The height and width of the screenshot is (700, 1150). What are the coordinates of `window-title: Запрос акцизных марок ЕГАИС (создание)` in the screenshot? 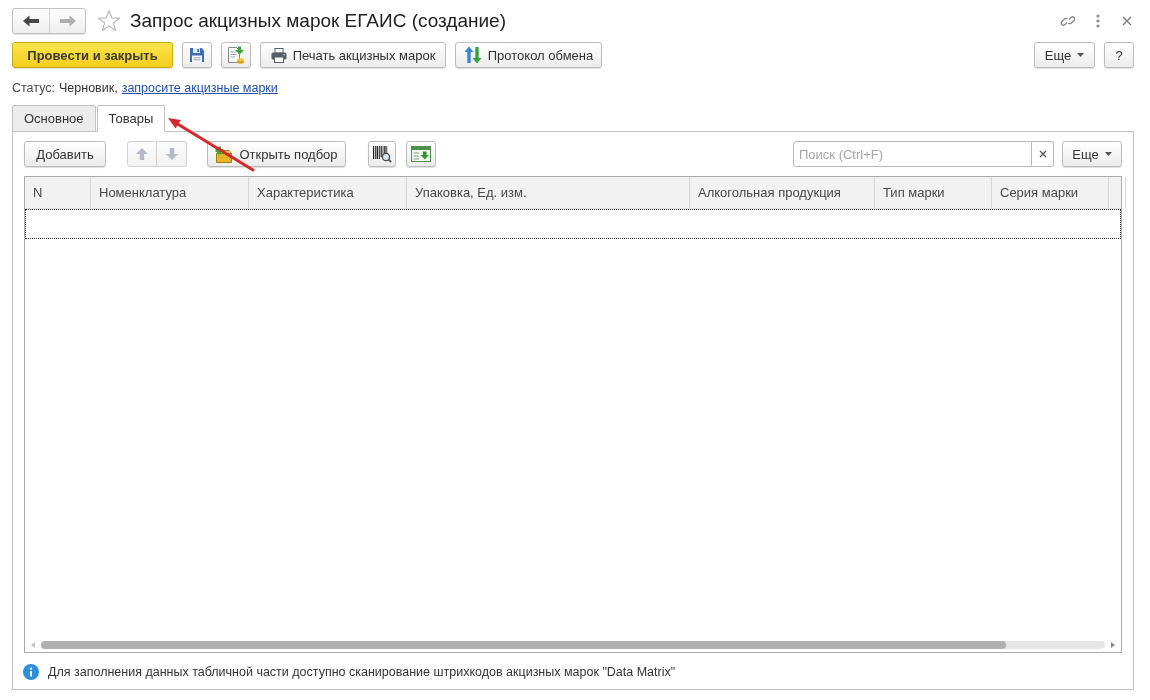 It's located at (318, 21).